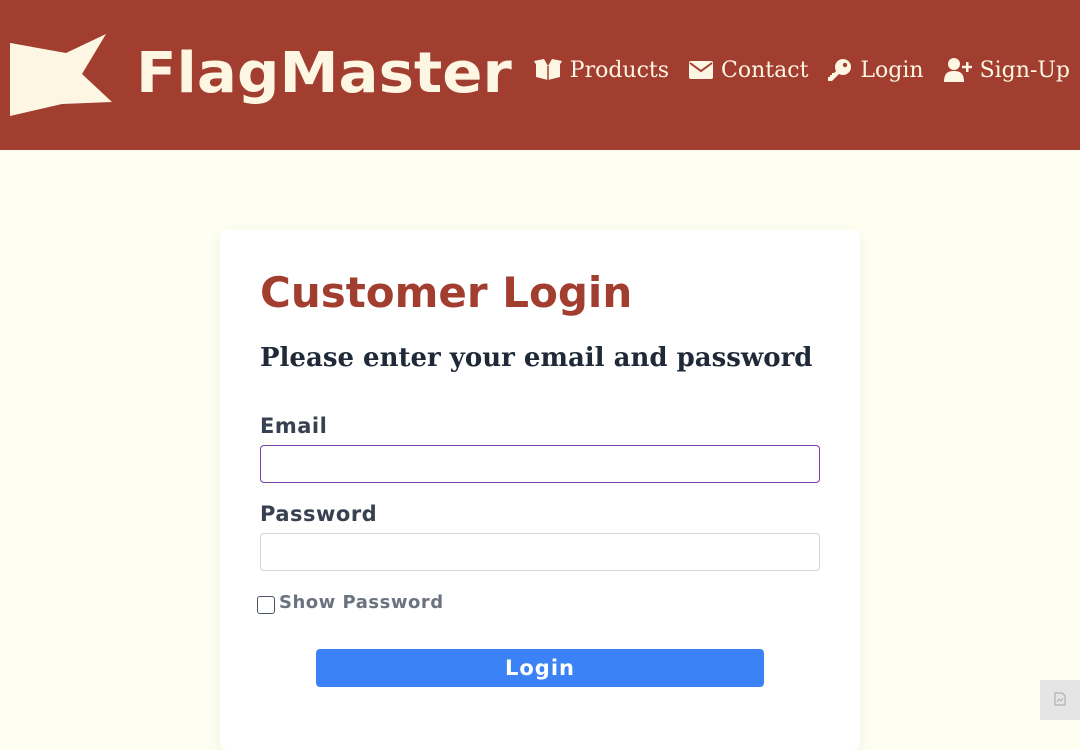  What do you see at coordinates (701, 70) in the screenshot?
I see `envelope-icon` at bounding box center [701, 70].